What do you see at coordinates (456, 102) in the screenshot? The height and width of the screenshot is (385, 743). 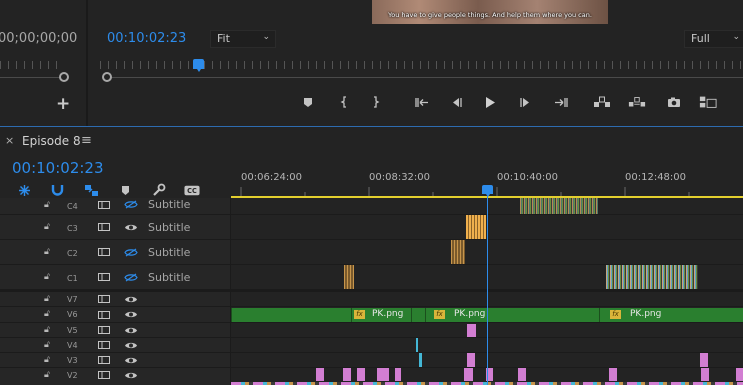 I see `step-back-icon` at bounding box center [456, 102].